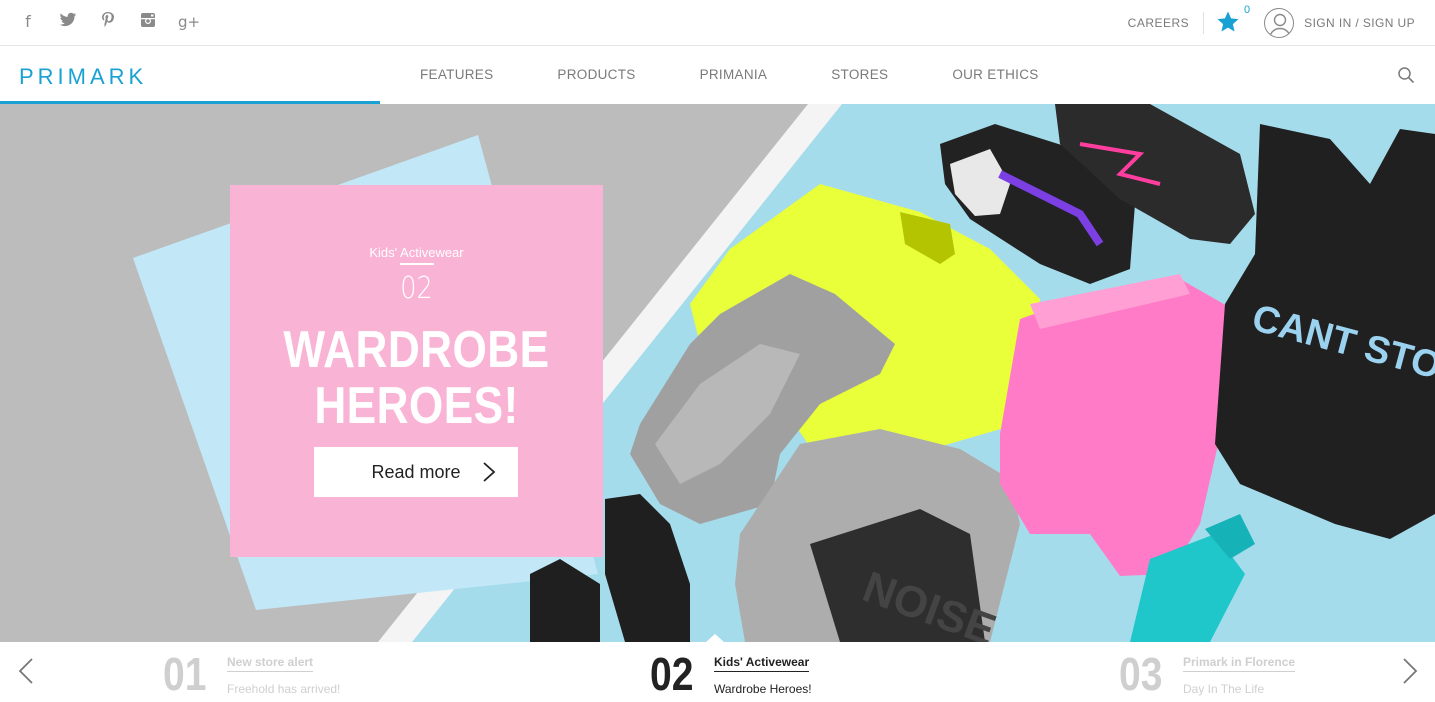 This screenshot has height=702, width=1435. I want to click on read-more-button: Read more, so click(416, 472).